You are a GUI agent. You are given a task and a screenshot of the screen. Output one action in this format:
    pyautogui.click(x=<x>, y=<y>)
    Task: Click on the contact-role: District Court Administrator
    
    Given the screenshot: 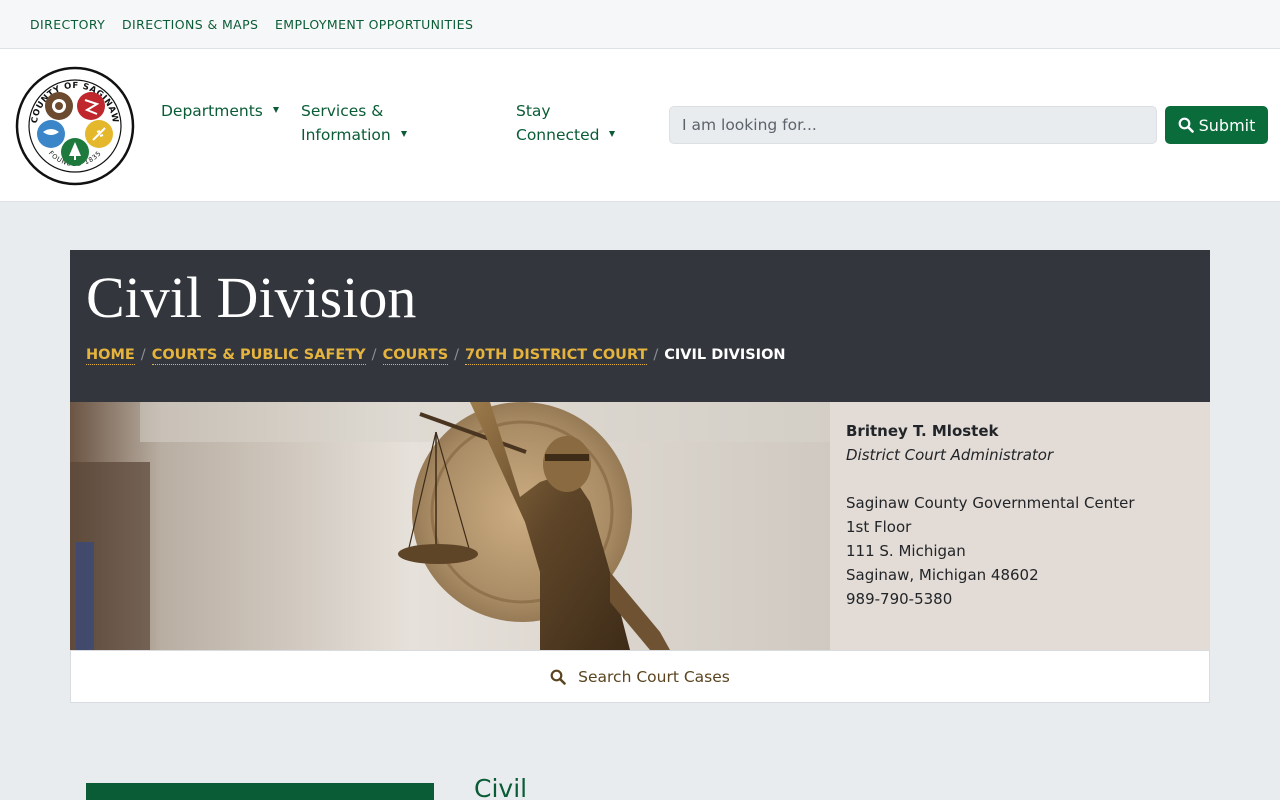 What is the action you would take?
    pyautogui.click(x=950, y=455)
    